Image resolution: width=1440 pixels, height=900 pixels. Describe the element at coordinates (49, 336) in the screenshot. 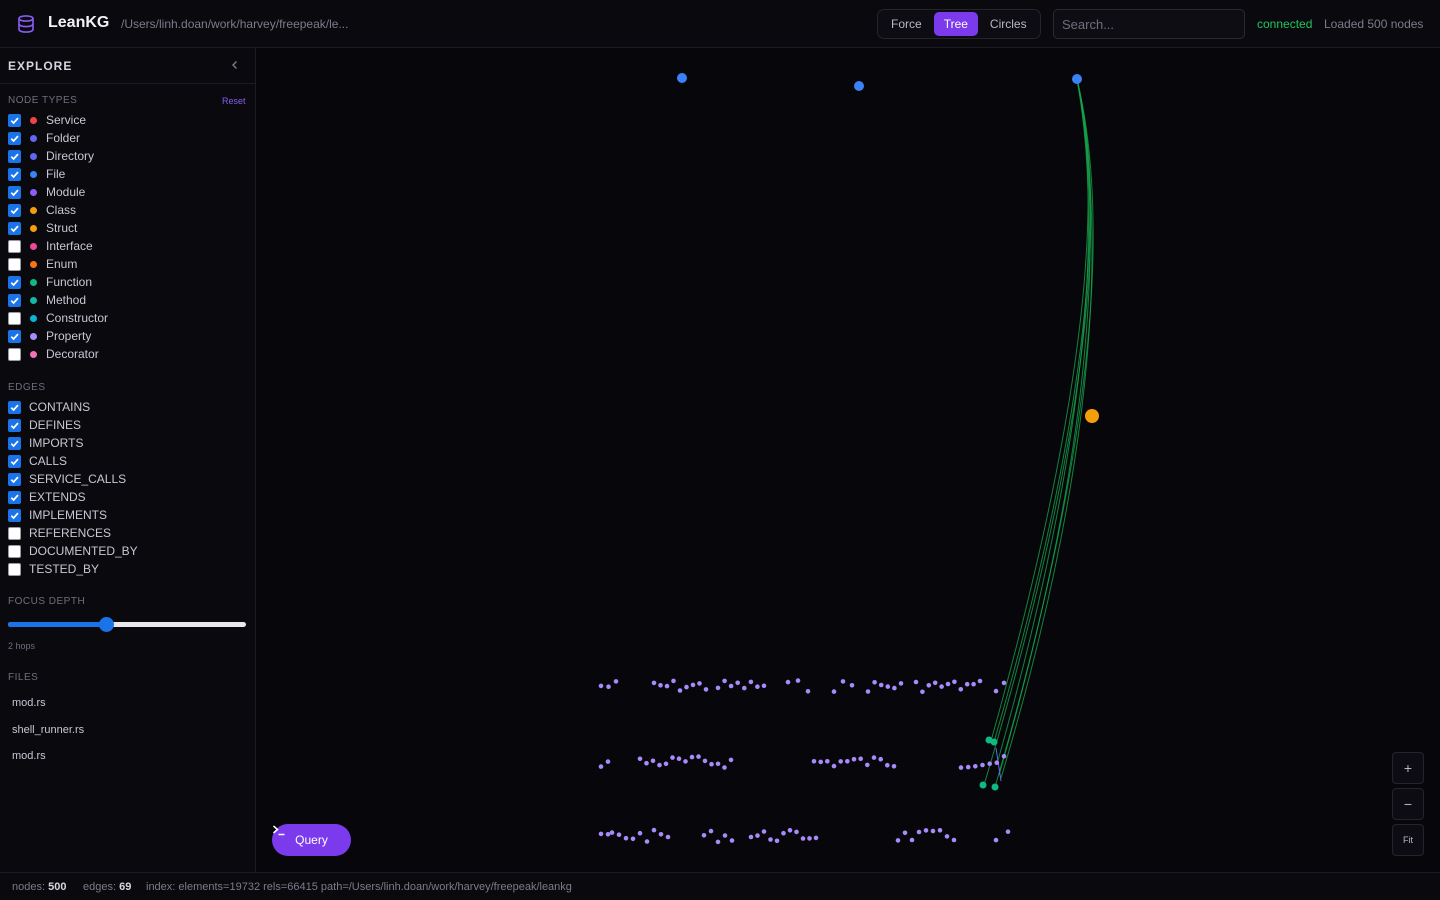

I see `node-type-property: Property` at that location.